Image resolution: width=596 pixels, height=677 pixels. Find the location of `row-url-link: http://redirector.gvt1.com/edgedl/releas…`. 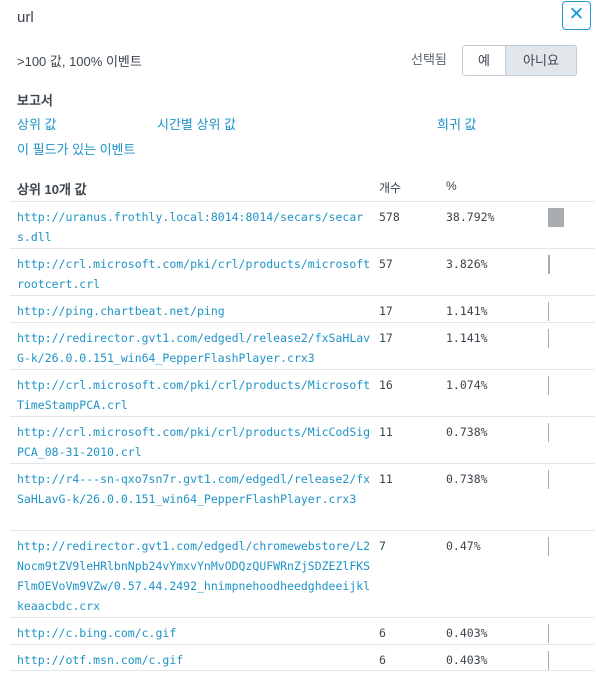

row-url-link: http://redirector.gvt1.com/edgedl/releas… is located at coordinates (194, 348).